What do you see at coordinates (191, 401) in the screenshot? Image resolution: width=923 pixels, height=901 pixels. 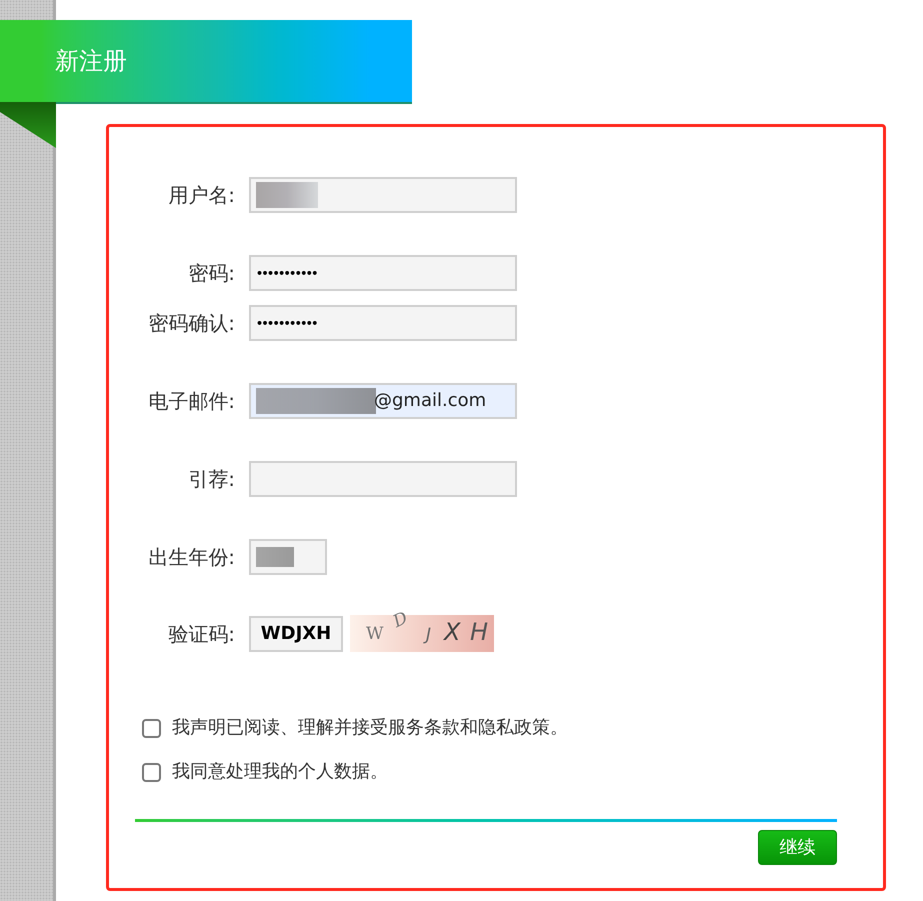 I see `field-label: 电子邮件:` at bounding box center [191, 401].